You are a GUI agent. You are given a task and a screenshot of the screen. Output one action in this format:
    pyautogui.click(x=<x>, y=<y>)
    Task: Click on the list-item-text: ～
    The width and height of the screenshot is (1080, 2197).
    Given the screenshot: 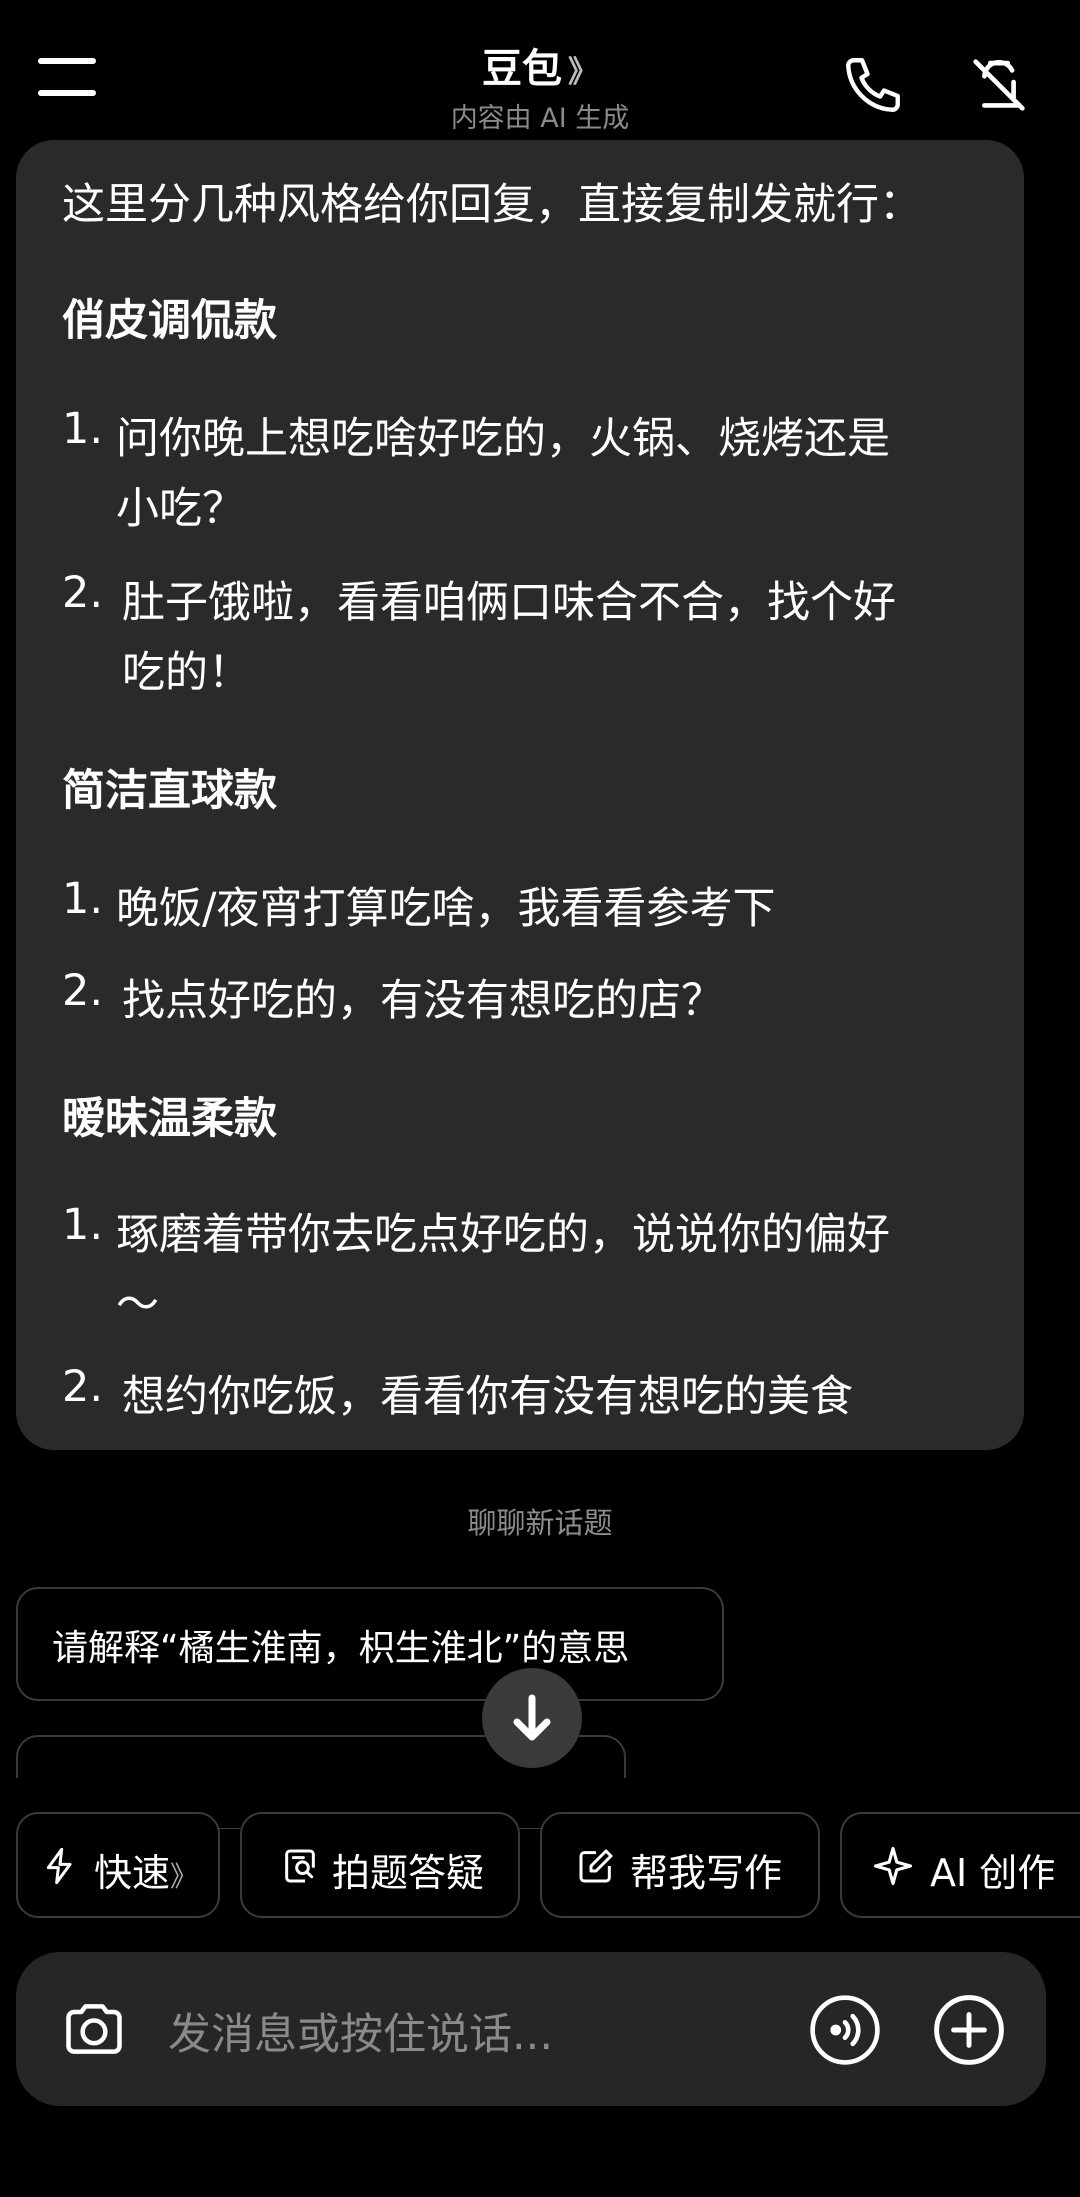 What is the action you would take?
    pyautogui.click(x=137, y=1305)
    